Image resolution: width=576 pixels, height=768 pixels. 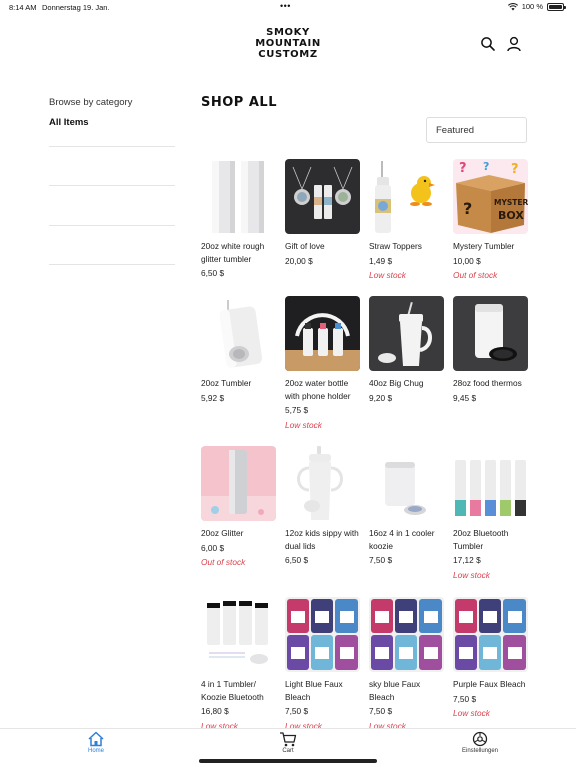 What do you see at coordinates (514, 44) in the screenshot?
I see `user-icon` at bounding box center [514, 44].